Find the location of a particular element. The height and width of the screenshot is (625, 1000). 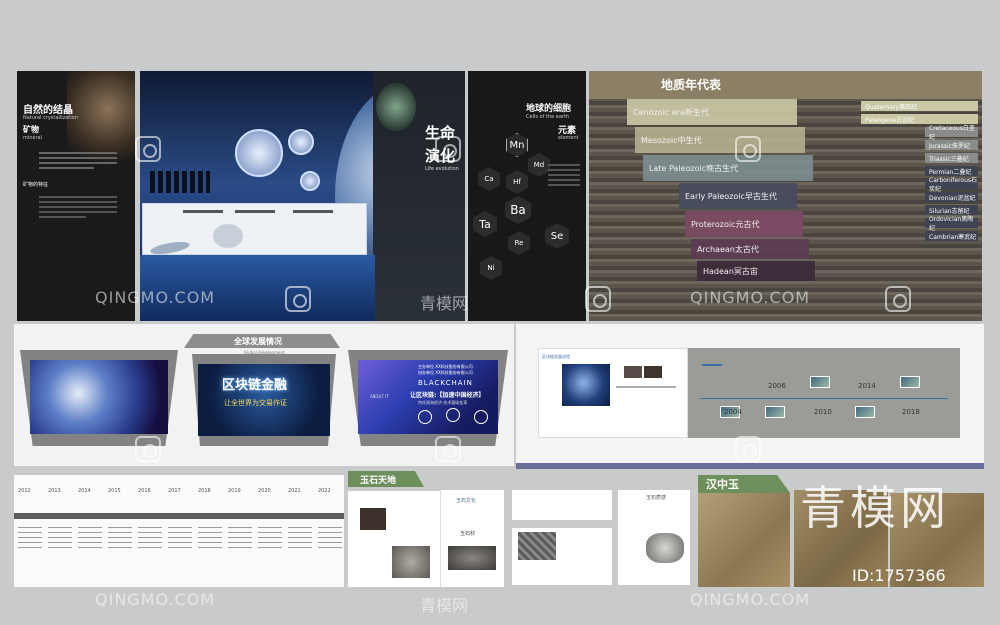

right-about: ABOUT IT is located at coordinates (379, 396).